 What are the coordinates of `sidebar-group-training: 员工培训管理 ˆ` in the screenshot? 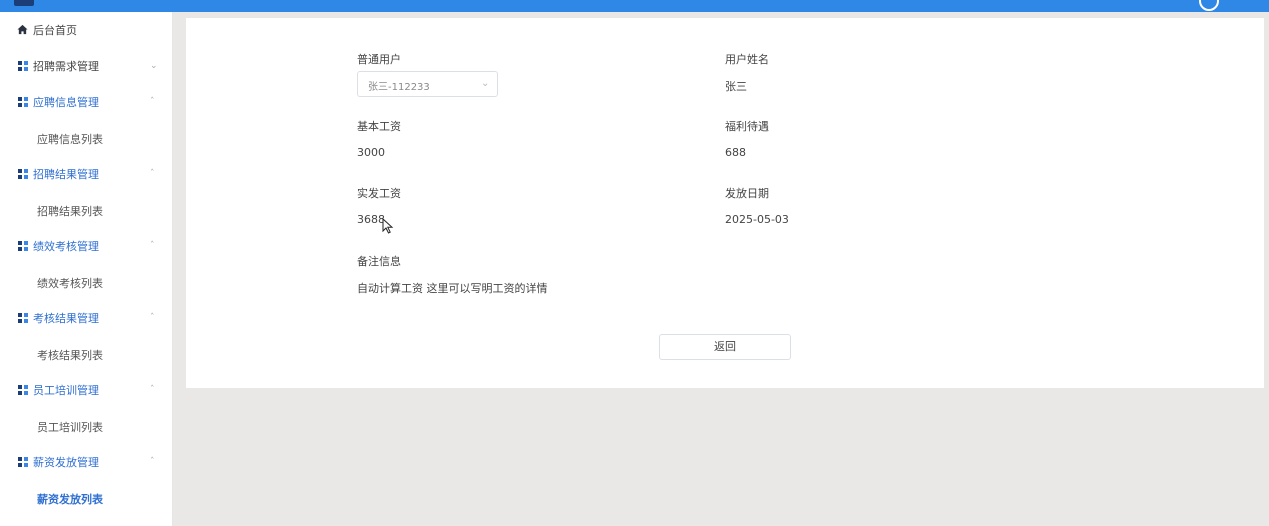 It's located at (86, 390).